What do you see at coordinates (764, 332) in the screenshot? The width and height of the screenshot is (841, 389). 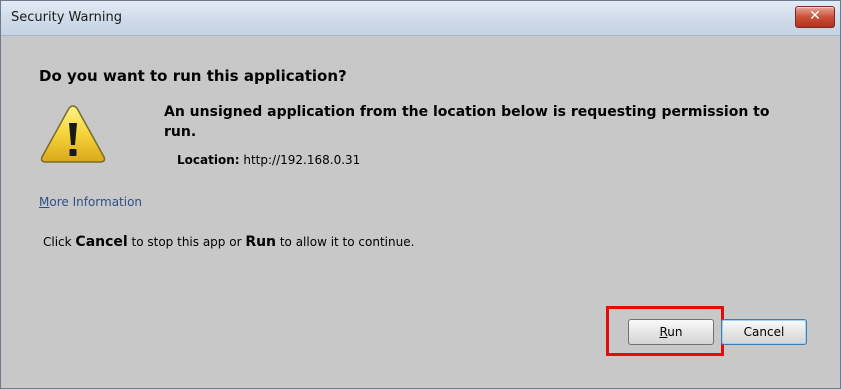 I see `cancel-button: Cancel` at bounding box center [764, 332].